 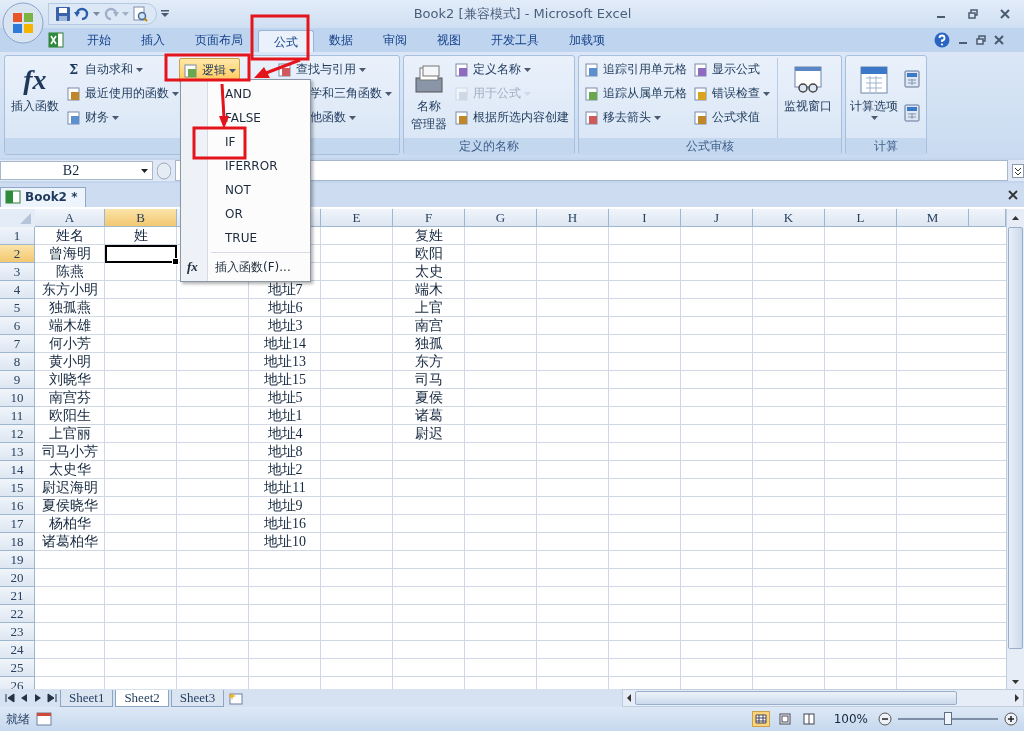 I want to click on column-header: E, so click(x=357, y=218).